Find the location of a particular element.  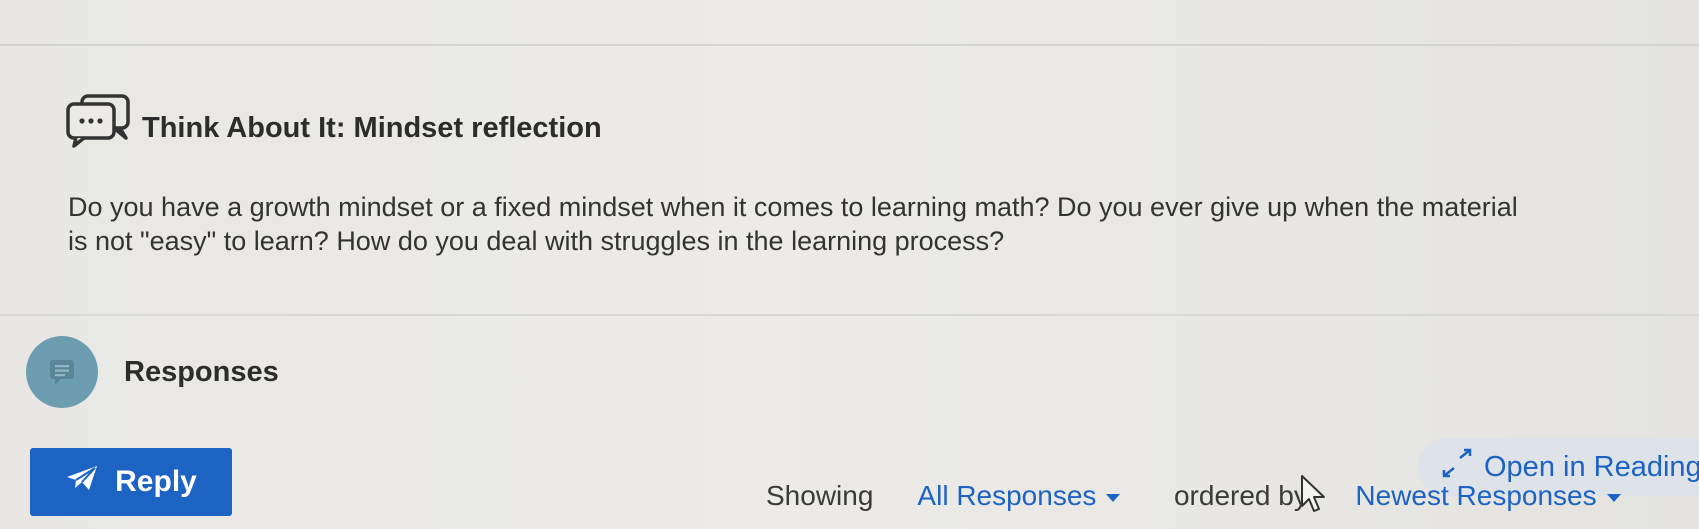

open-in-reading-label: Open in Reading is located at coordinates (1591, 466).